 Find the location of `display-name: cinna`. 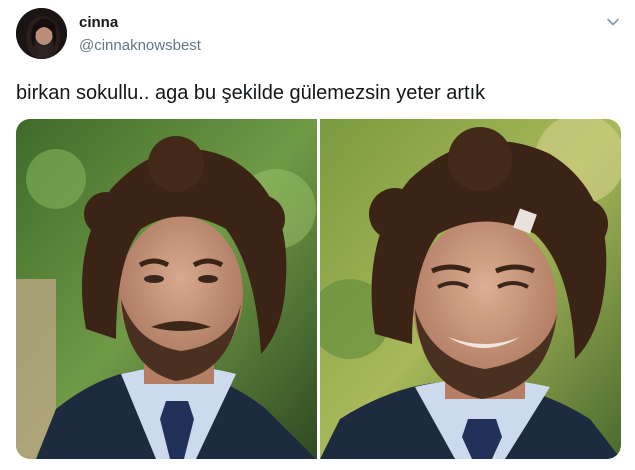

display-name: cinna is located at coordinates (140, 23).